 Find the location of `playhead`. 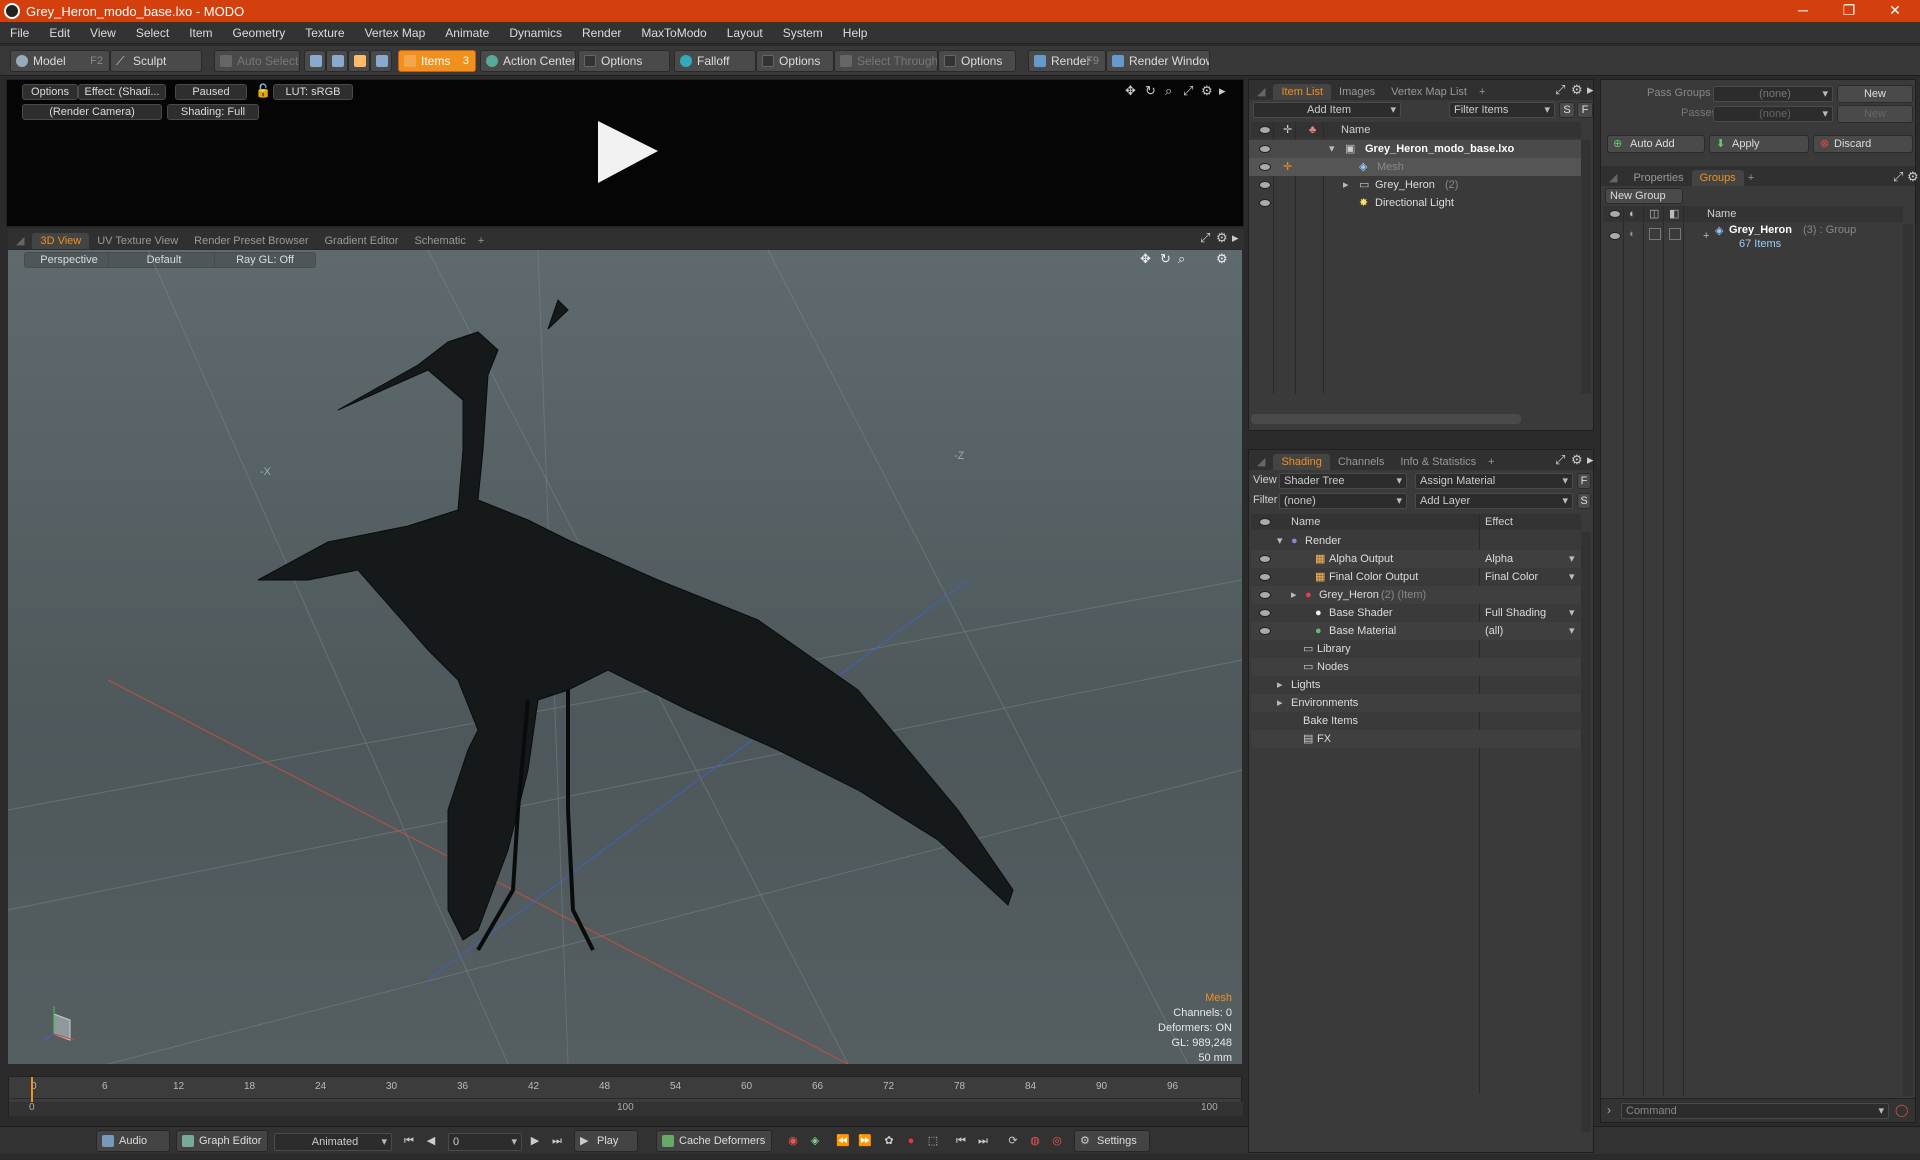

playhead is located at coordinates (32, 1090).